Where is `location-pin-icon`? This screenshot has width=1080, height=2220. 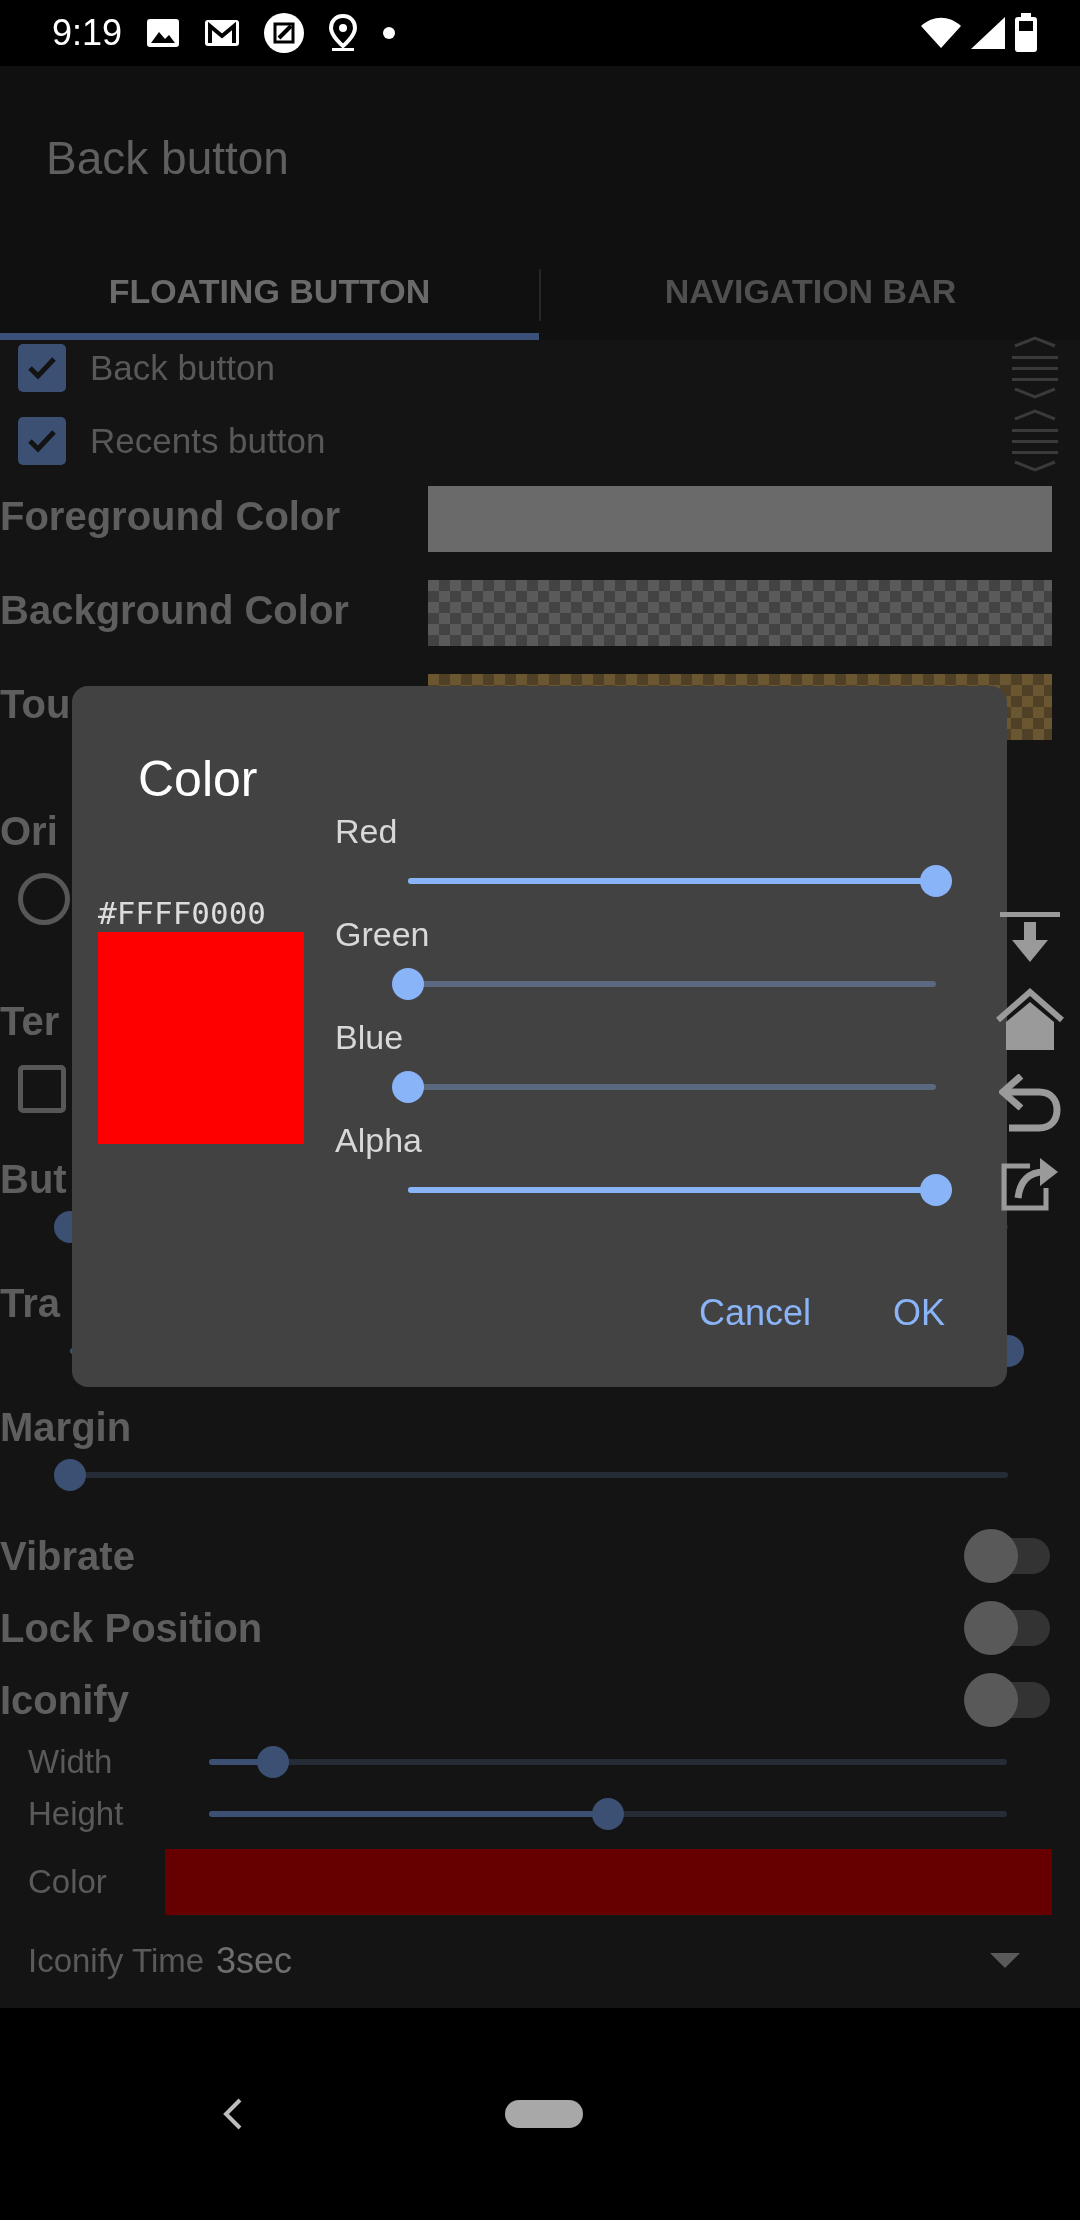 location-pin-icon is located at coordinates (343, 33).